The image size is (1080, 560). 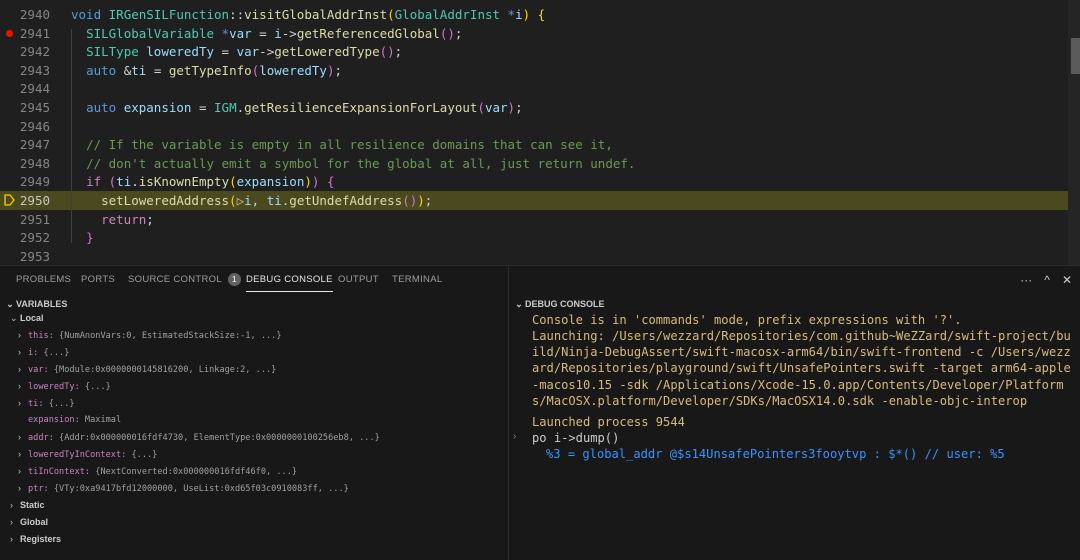 What do you see at coordinates (41, 539) in the screenshot?
I see `scope-label: Registers` at bounding box center [41, 539].